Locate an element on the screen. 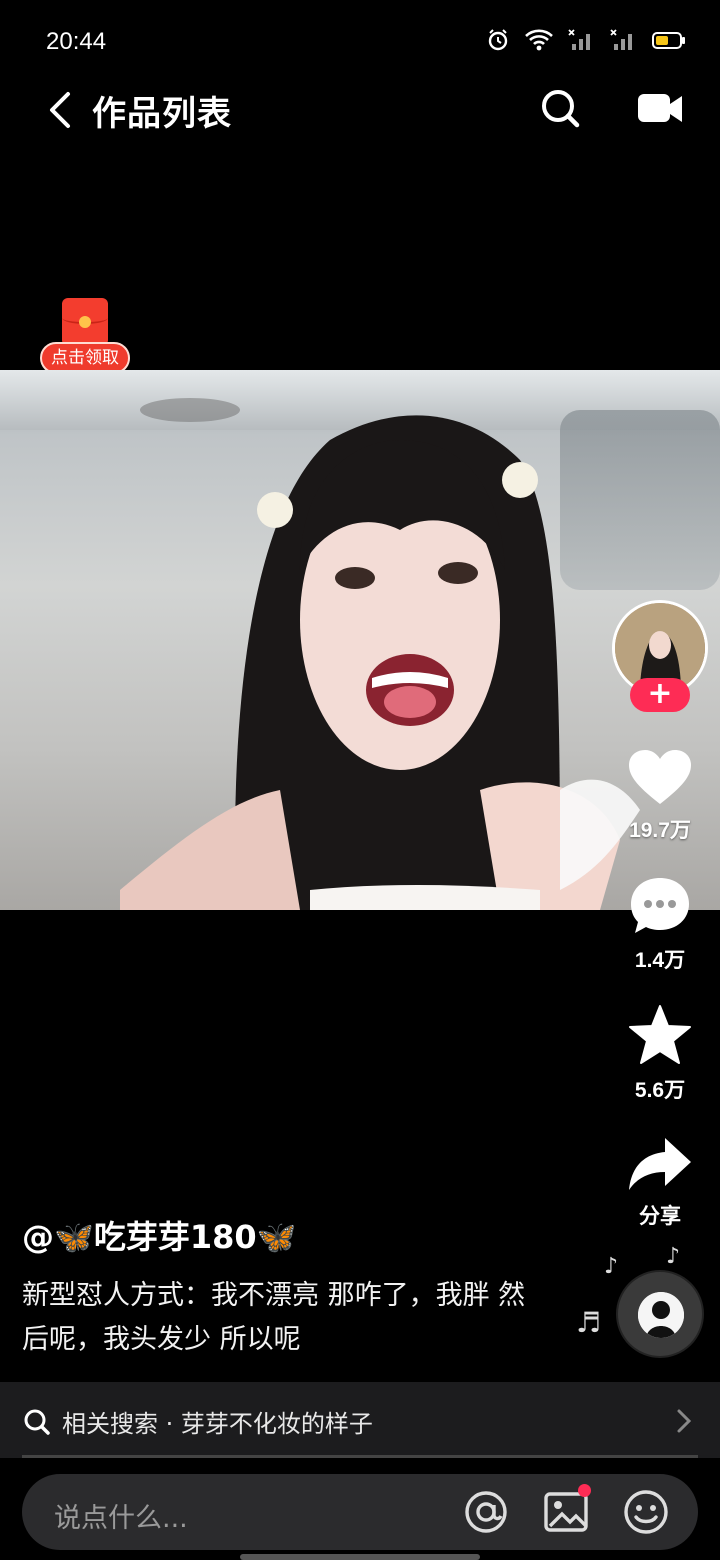 This screenshot has width=720, height=1560. video-camera-icon is located at coordinates (660, 109).